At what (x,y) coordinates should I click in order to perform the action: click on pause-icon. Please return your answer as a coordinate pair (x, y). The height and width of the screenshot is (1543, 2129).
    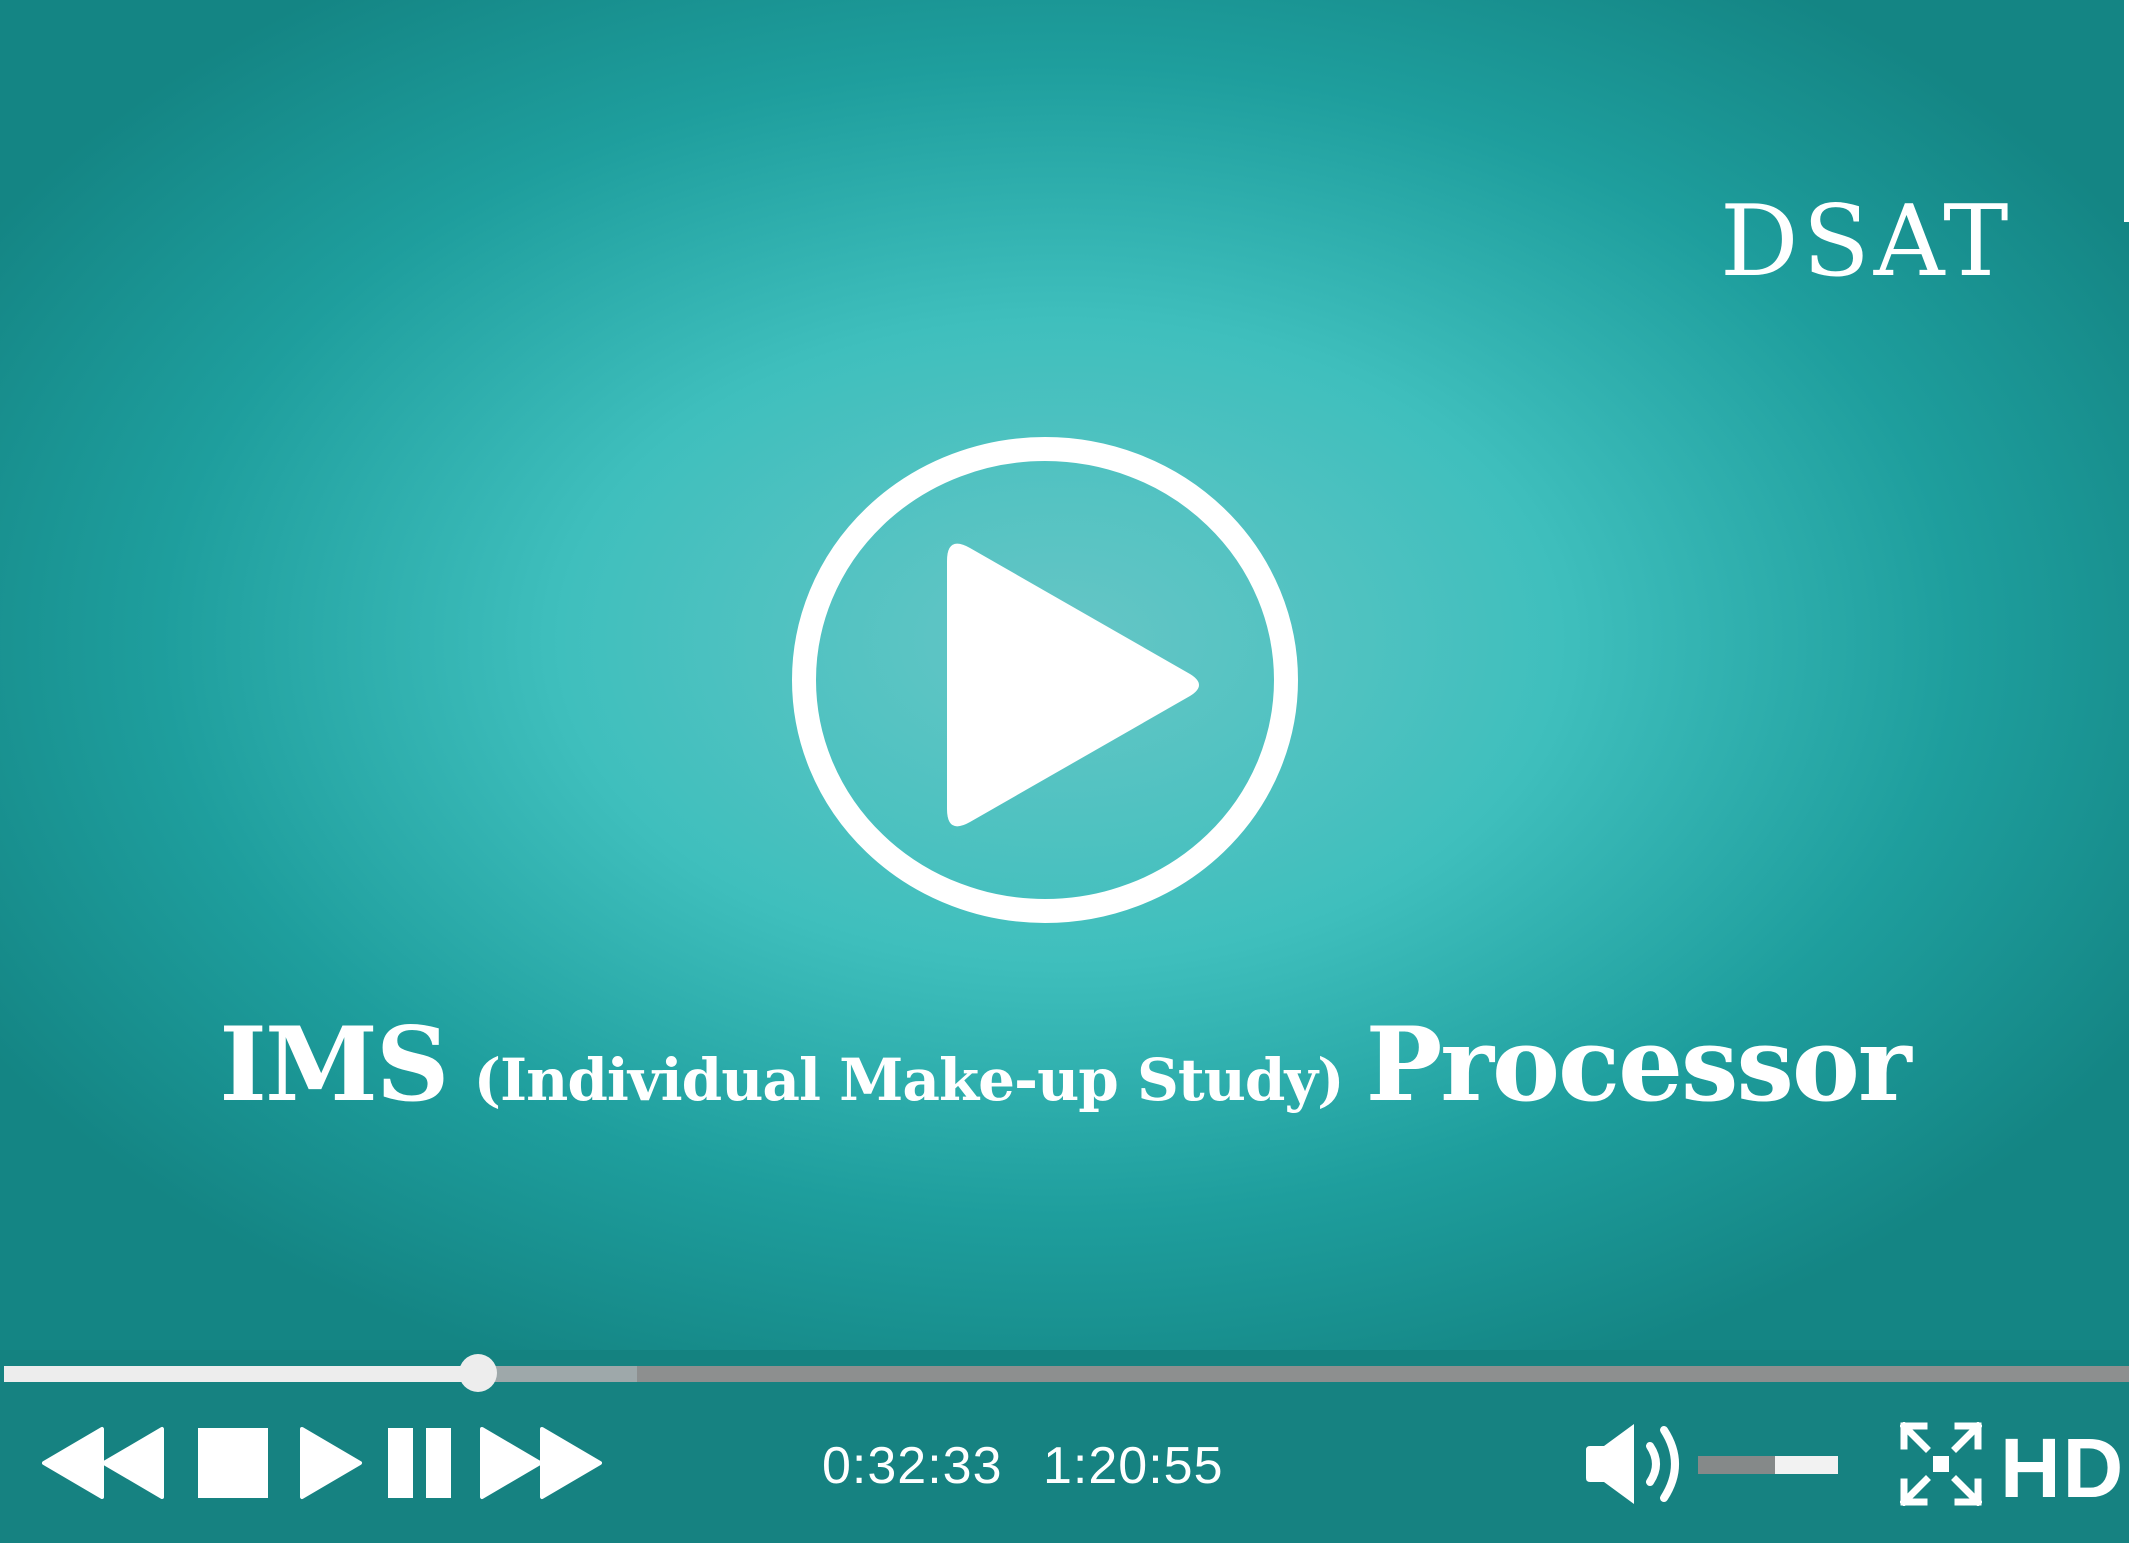
    Looking at the image, I should click on (419, 1463).